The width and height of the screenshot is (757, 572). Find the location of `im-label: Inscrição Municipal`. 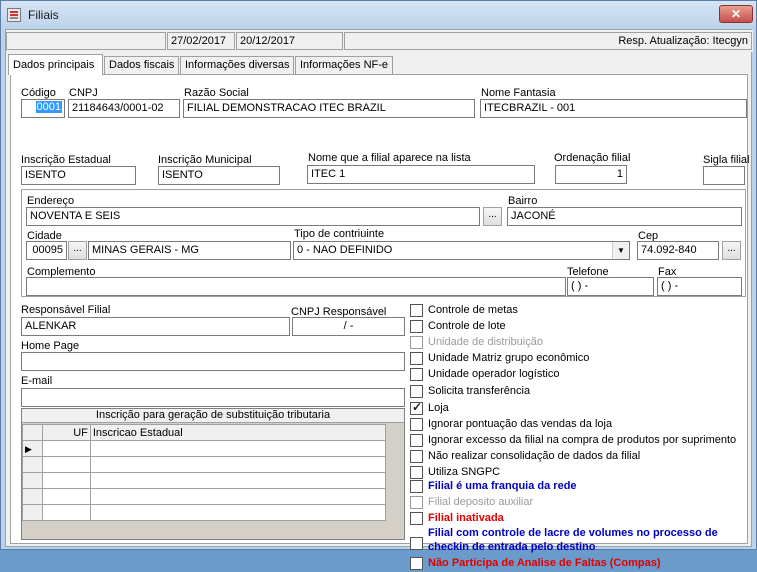

im-label: Inscrição Municipal is located at coordinates (205, 160).